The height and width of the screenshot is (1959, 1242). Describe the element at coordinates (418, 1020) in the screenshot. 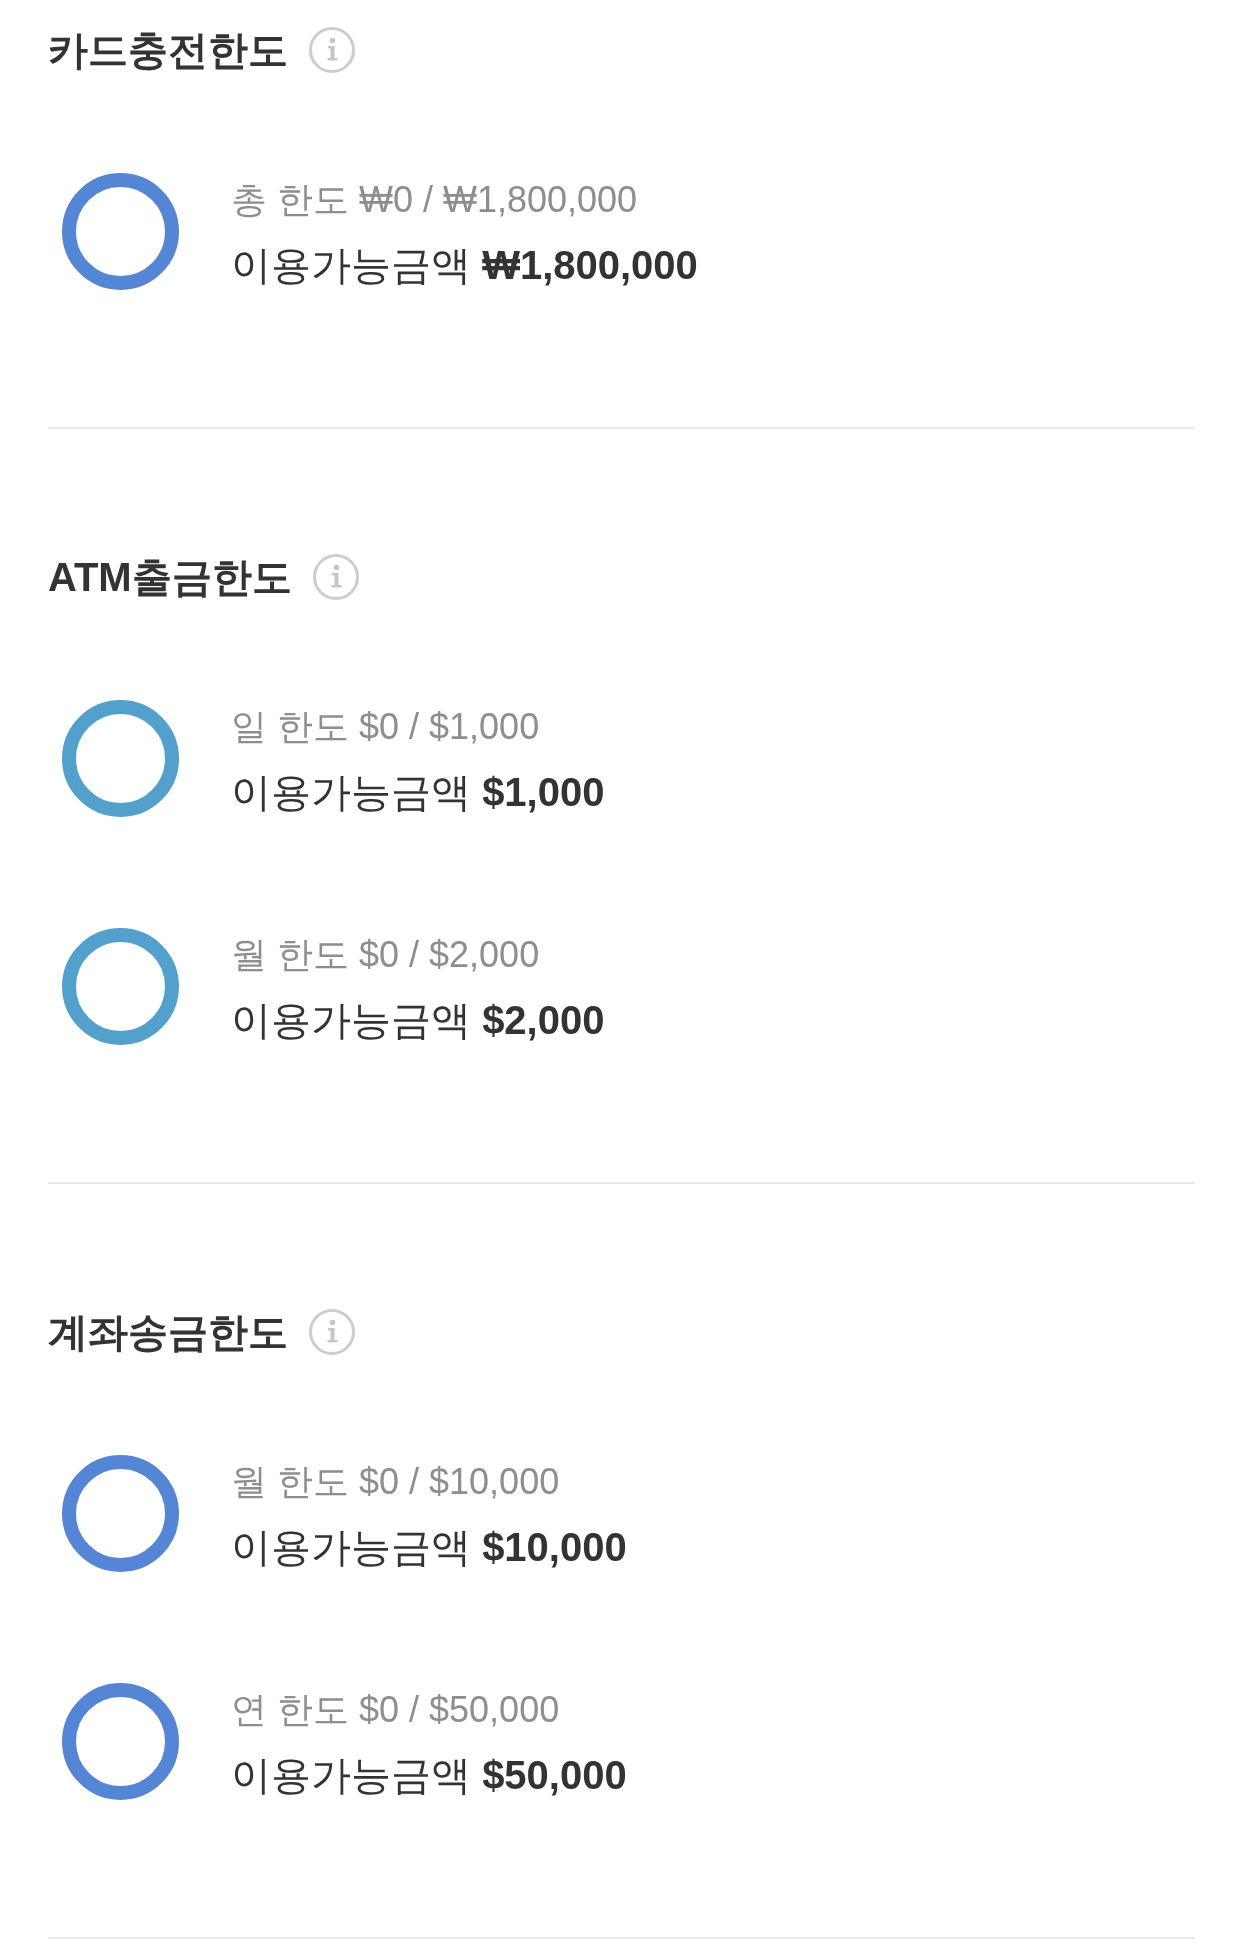

I see `available-amount-text: 이용가능금액 $2,000` at that location.